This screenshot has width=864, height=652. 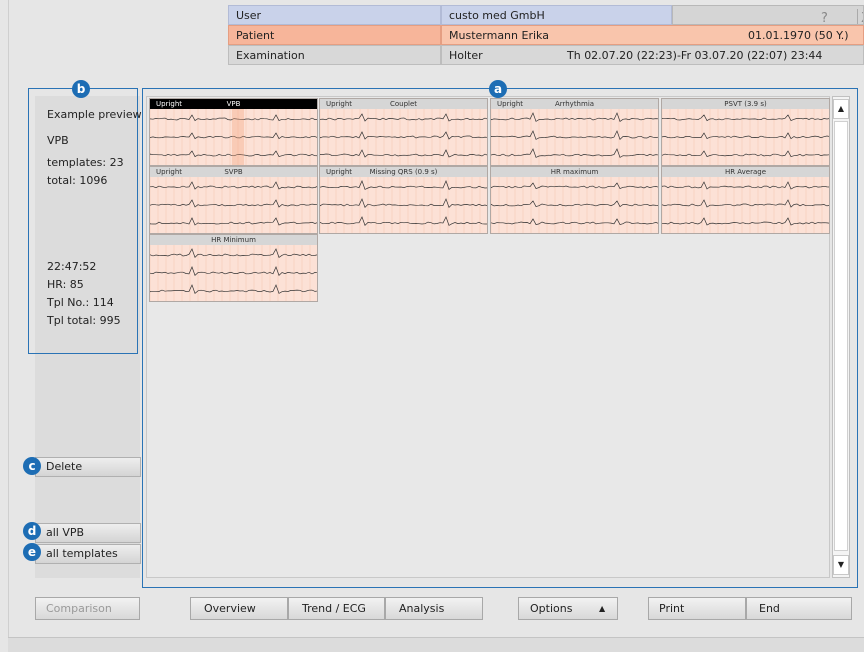 What do you see at coordinates (436, 644) in the screenshot?
I see `status-bar` at bounding box center [436, 644].